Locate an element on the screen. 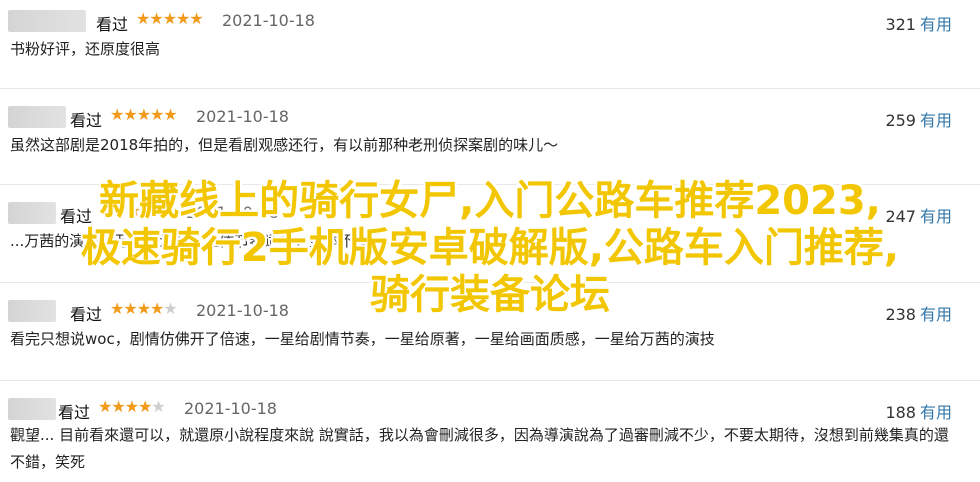  review-meta: 看过 ★★★★★ 2021-10-18 188 有用 is located at coordinates (490, 409).